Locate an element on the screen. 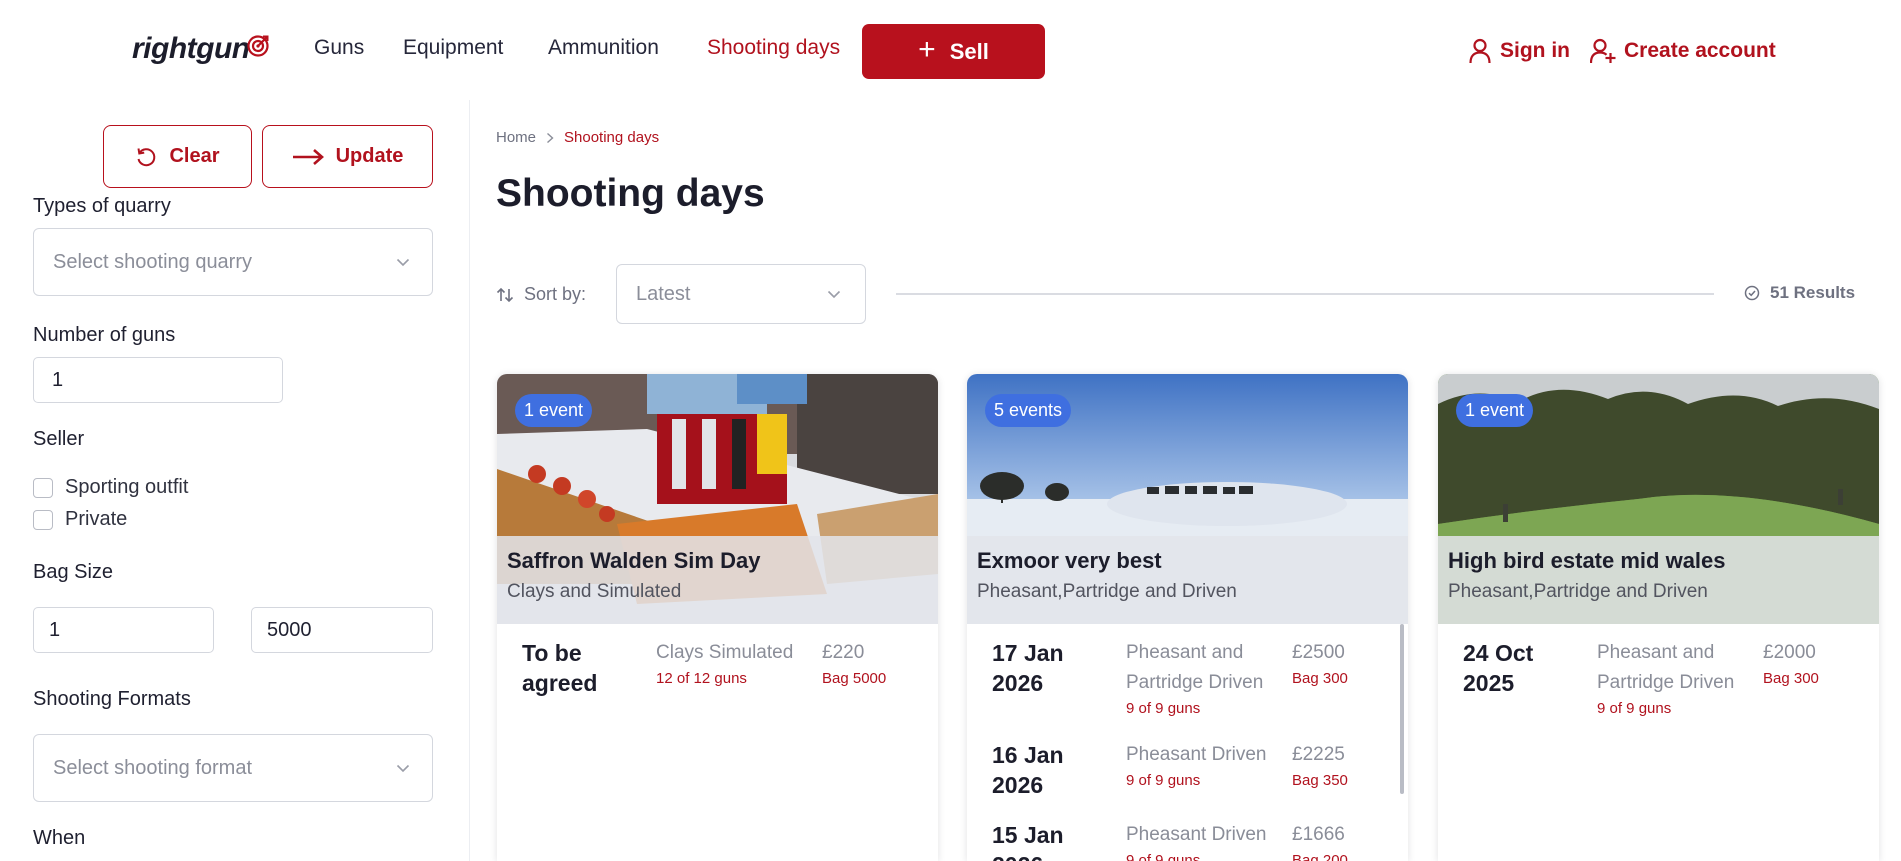 Image resolution: width=1901 pixels, height=861 pixels. card-title: Saffron Walden Sim Day is located at coordinates (634, 560).